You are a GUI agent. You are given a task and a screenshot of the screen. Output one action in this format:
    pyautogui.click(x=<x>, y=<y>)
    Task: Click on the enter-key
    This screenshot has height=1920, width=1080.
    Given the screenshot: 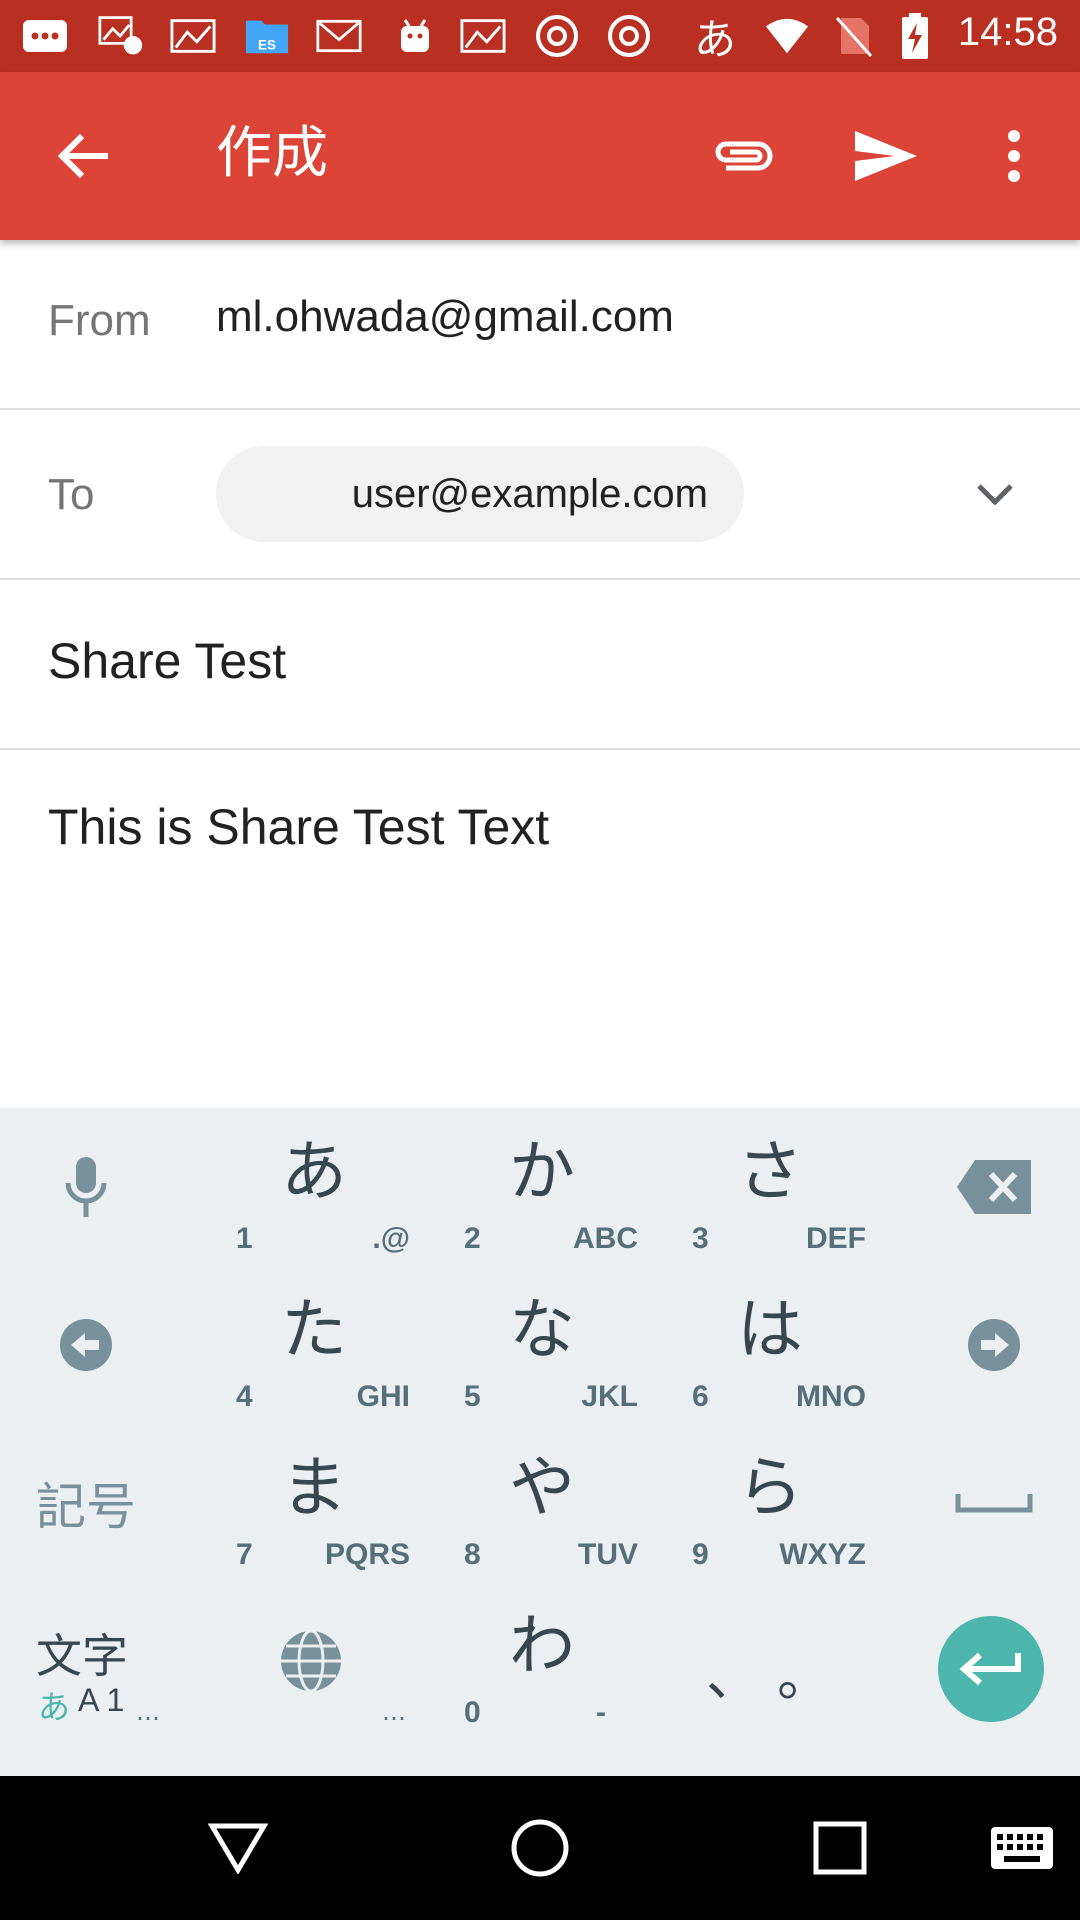 What is the action you would take?
    pyautogui.click(x=991, y=1669)
    